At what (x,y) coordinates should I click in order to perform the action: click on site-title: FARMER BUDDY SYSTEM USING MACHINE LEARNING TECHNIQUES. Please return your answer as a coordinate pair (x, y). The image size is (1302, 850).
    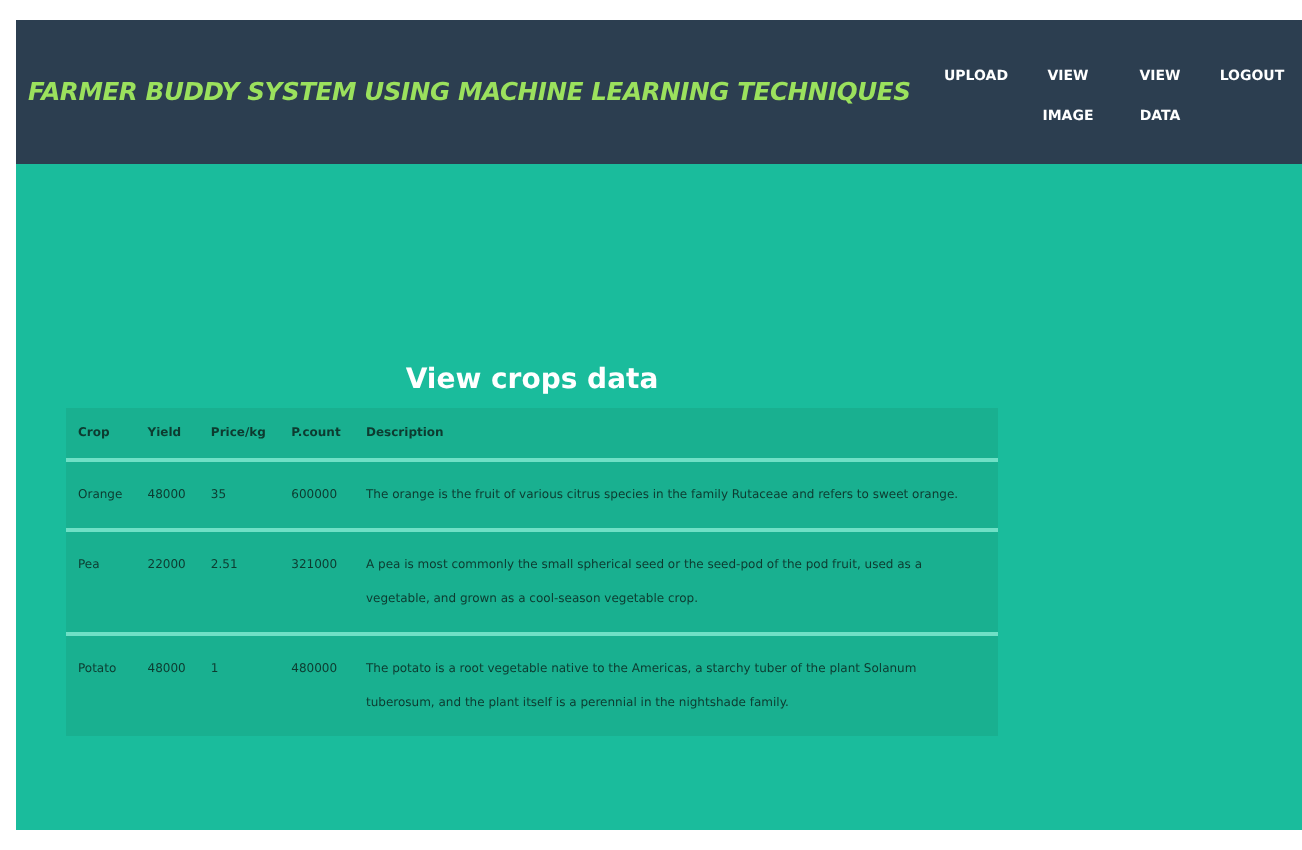
    Looking at the image, I should click on (469, 92).